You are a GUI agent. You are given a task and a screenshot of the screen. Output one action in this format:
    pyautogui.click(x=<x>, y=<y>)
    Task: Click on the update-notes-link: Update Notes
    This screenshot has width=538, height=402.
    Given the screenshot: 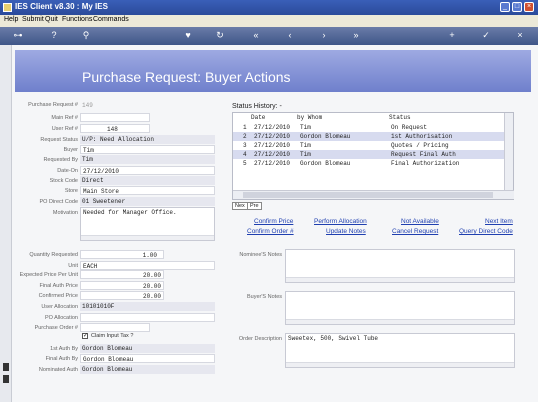 What is the action you would take?
    pyautogui.click(x=346, y=231)
    